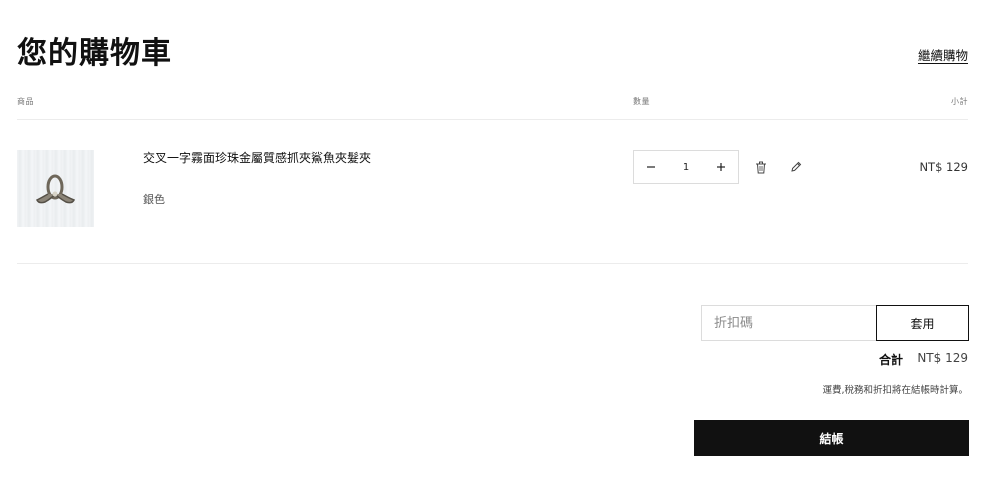  I want to click on items-divider, so click(492, 263).